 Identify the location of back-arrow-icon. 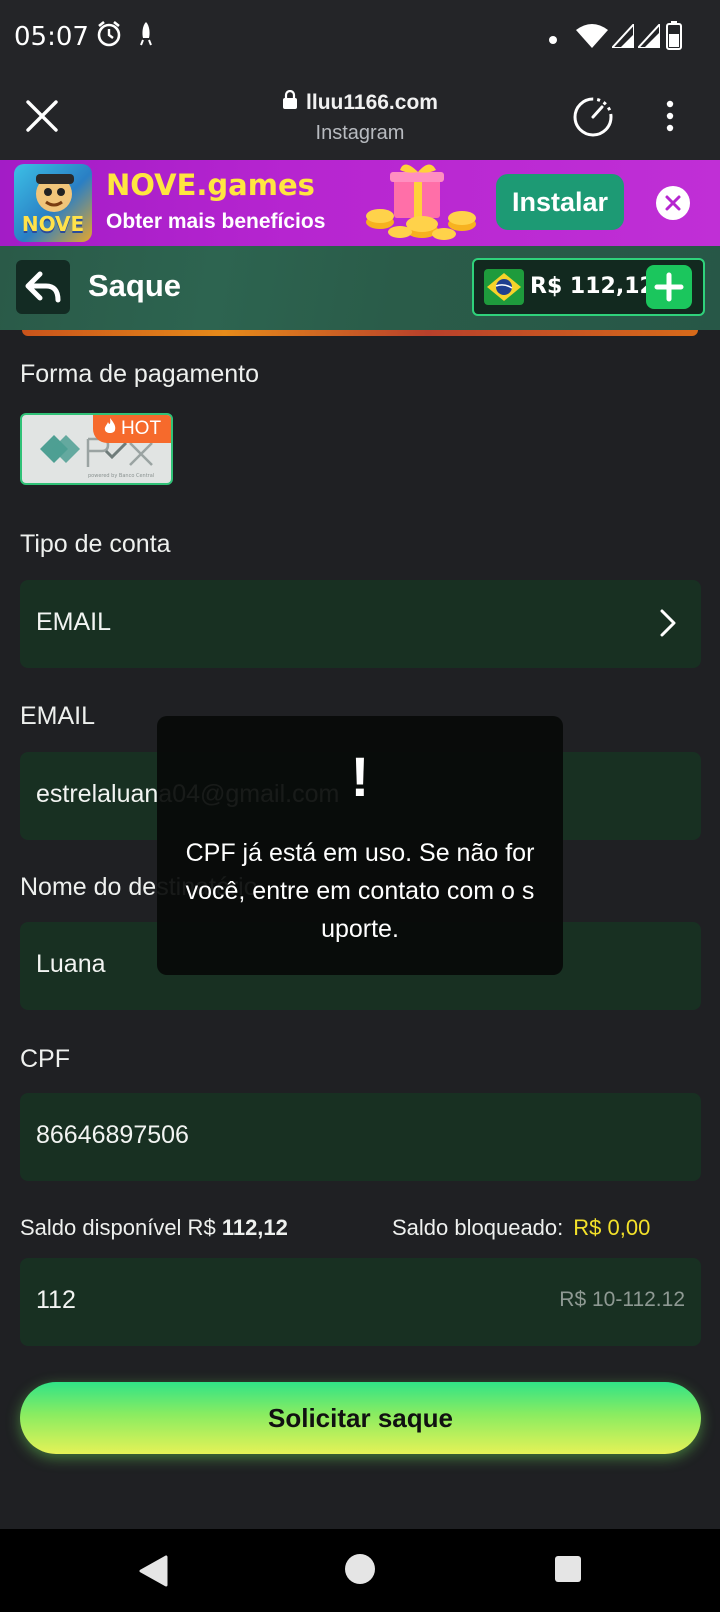
(43, 287).